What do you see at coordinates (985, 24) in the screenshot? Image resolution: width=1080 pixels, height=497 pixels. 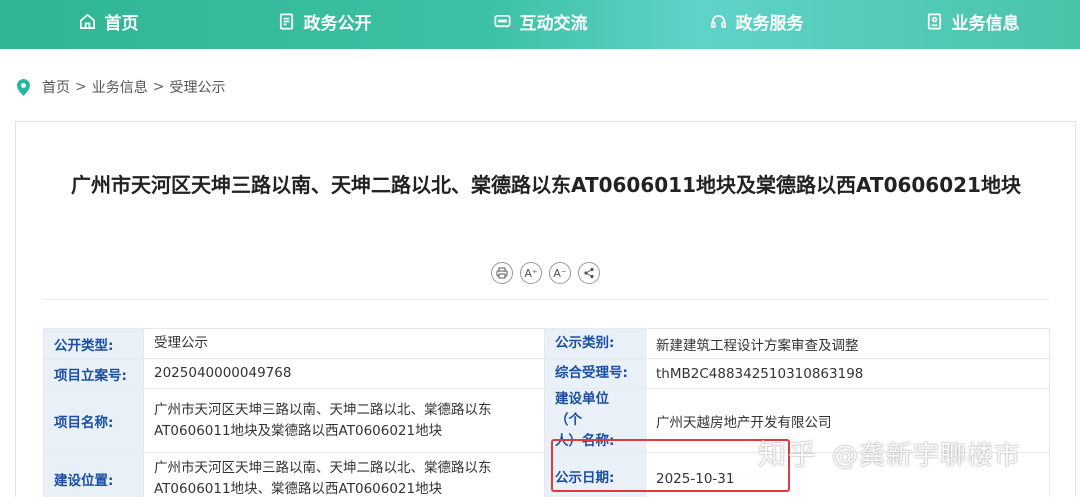 I see `nav-item-label: 业务信息` at bounding box center [985, 24].